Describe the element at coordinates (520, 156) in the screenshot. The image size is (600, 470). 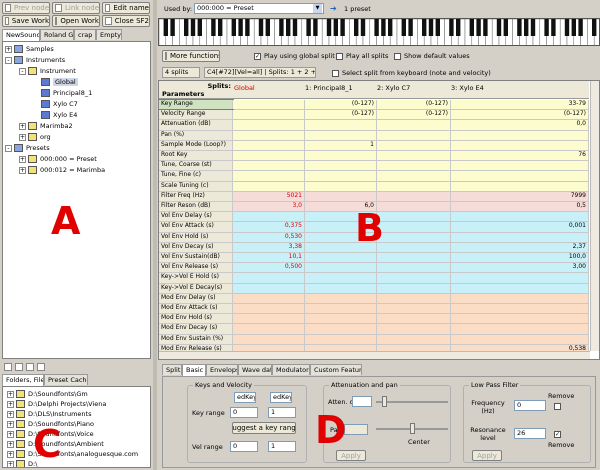
I see `param-value-cell: 76` at that location.